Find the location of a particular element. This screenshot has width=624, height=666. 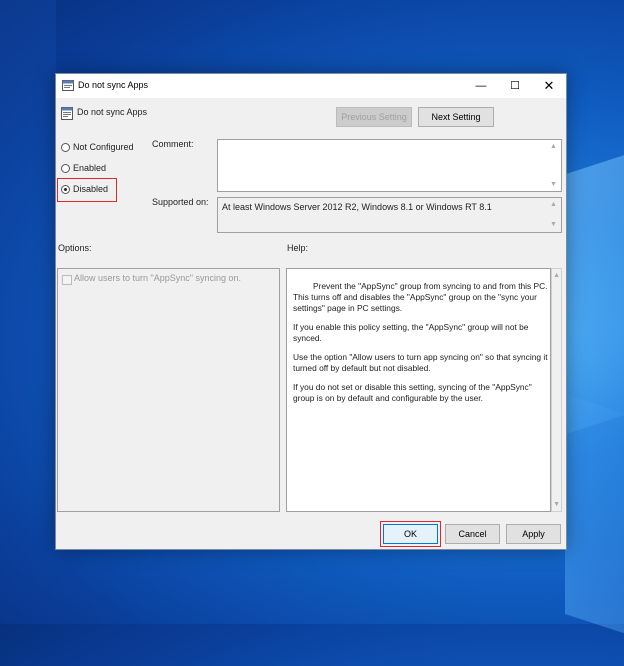

minimize-button: — is located at coordinates (481, 86).